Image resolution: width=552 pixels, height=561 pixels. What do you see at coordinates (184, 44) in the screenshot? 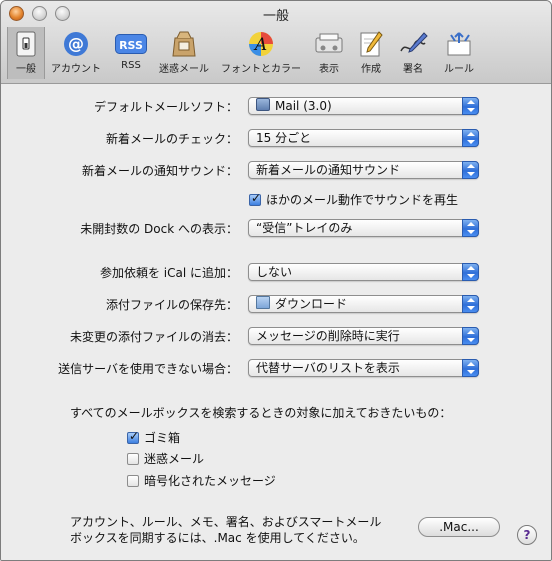
I see `junk-mail-bag-icon` at bounding box center [184, 44].